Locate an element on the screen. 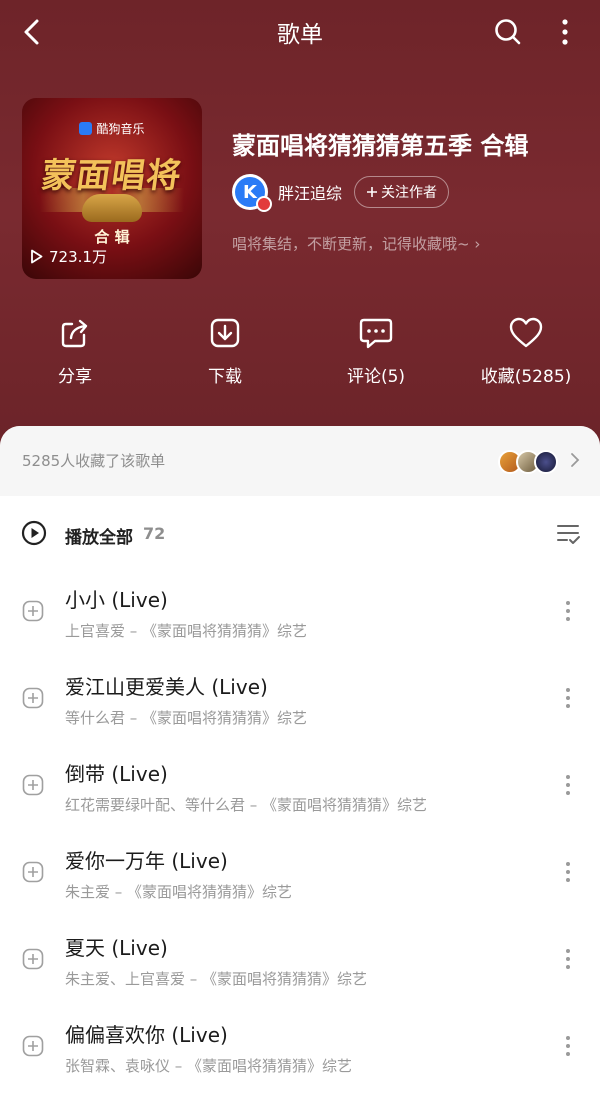 Image resolution: width=600 pixels, height=1099 pixels. play-all-label: 播放全部 is located at coordinates (99, 538).